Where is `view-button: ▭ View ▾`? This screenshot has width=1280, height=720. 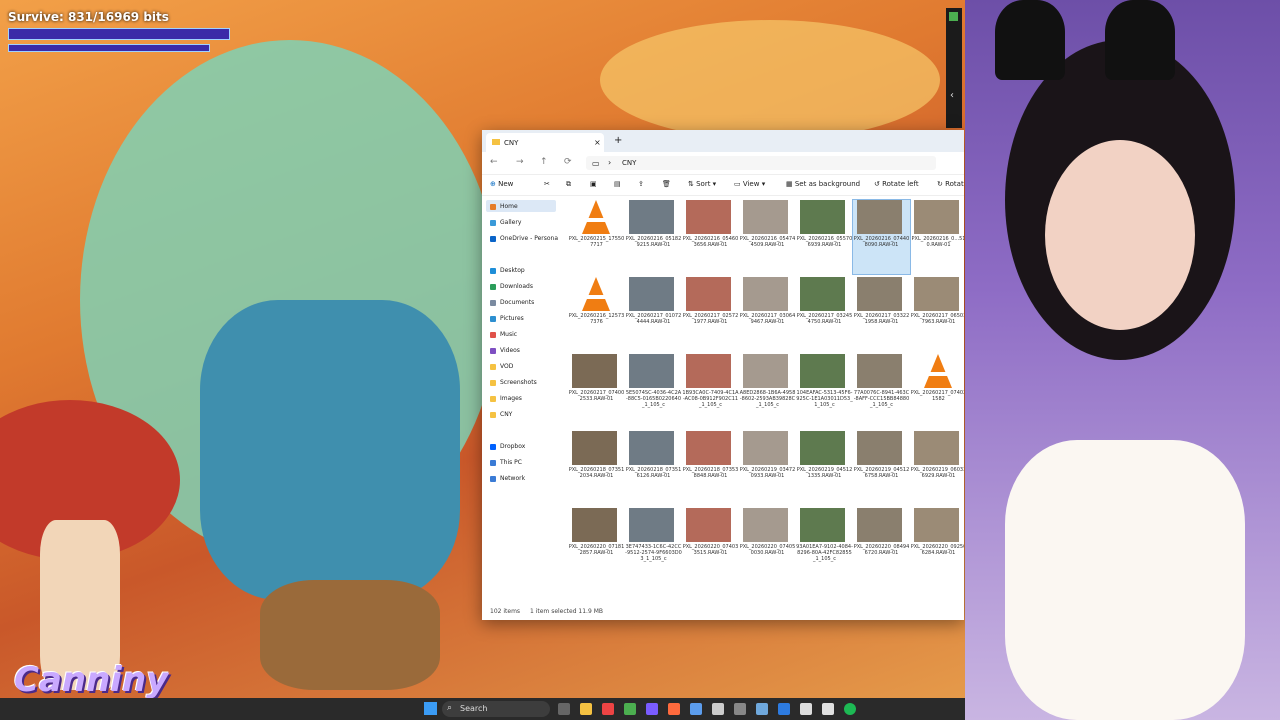
view-button: ▭ View ▾ is located at coordinates (749, 184).